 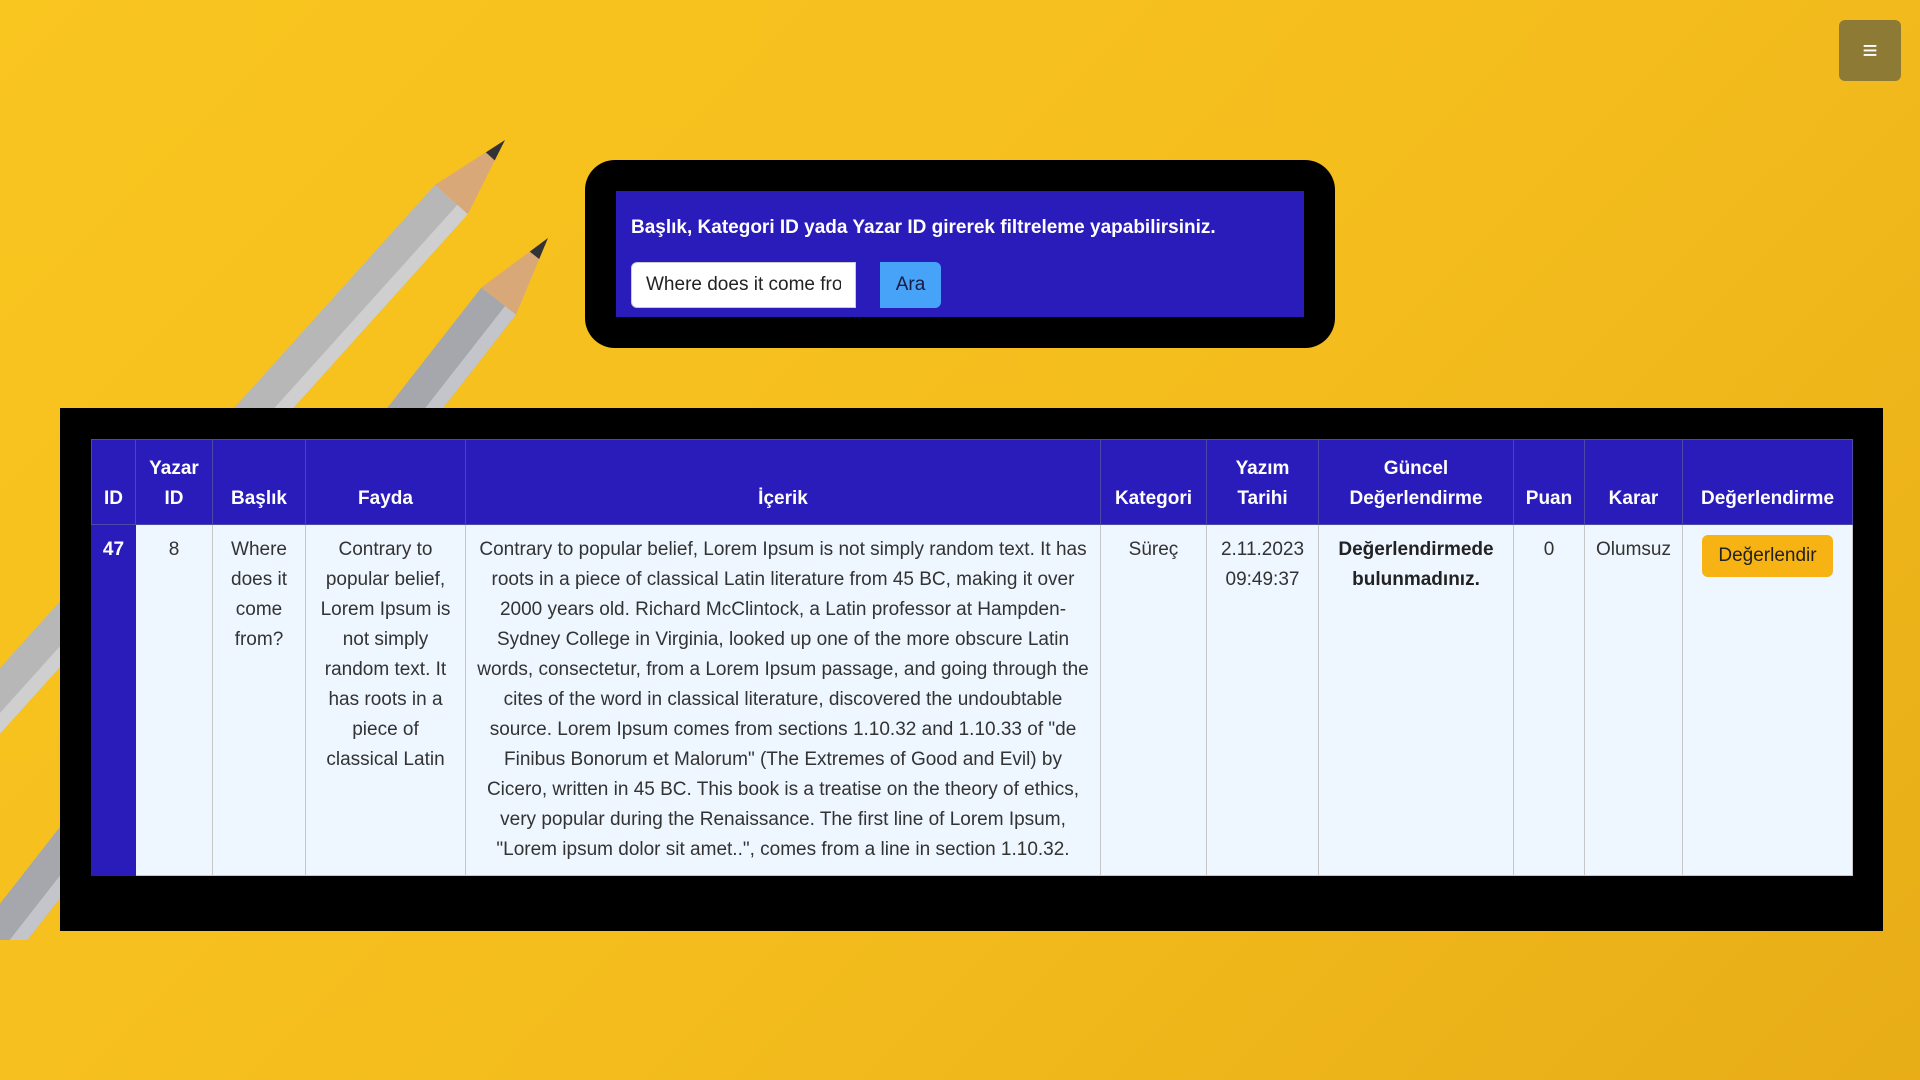 What do you see at coordinates (1262, 700) in the screenshot?
I see `cell-date: 2.11.2023 09:49:37` at bounding box center [1262, 700].